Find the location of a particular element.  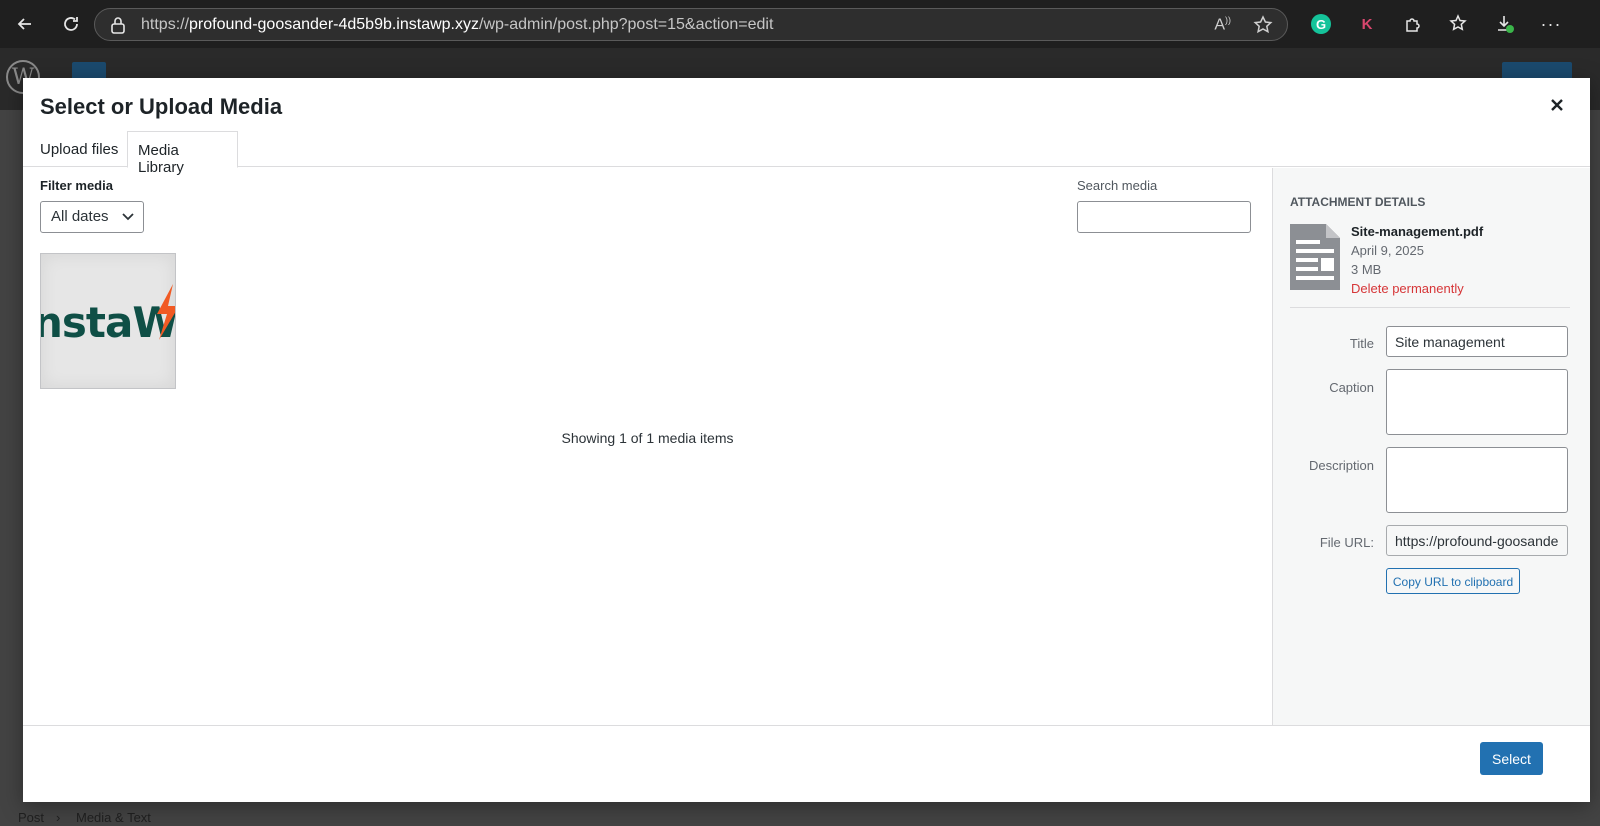

refresh-icon is located at coordinates (71, 24).